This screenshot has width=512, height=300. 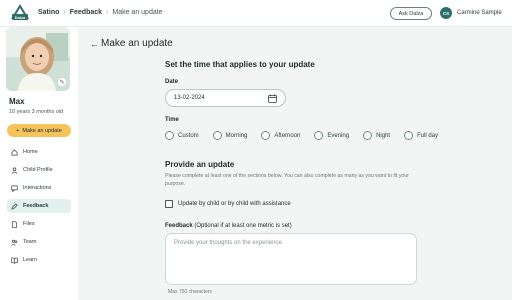 What do you see at coordinates (38, 59) in the screenshot?
I see `child-photo: ✎` at bounding box center [38, 59].